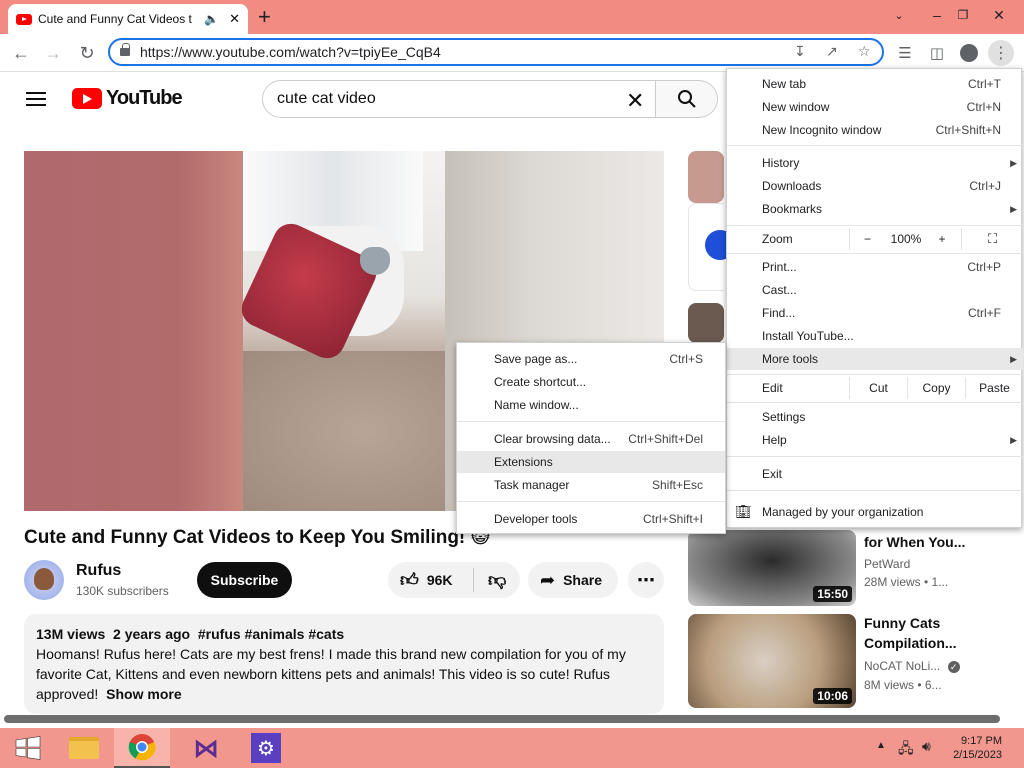 Image resolution: width=1024 pixels, height=768 pixels. Describe the element at coordinates (665, 439) in the screenshot. I see `submenu-shortcut: Ctrl+Shift+Del` at that location.